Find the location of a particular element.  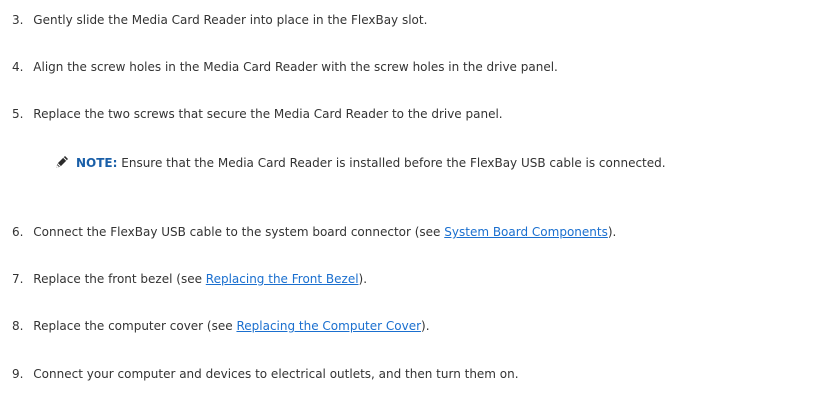

step-number: 8. is located at coordinates (18, 326).